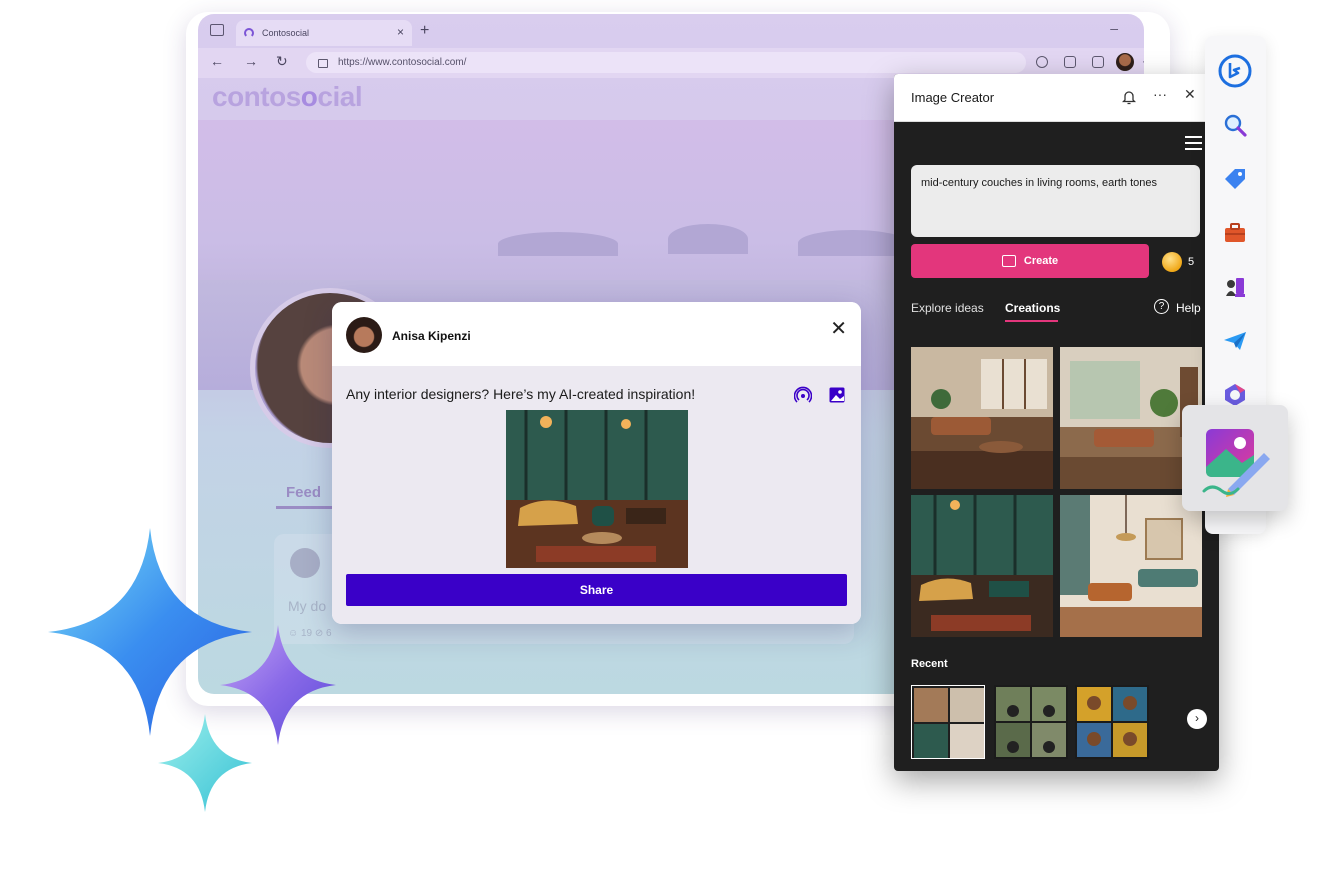  Describe the element at coordinates (1235, 125) in the screenshot. I see `search-icon` at that location.